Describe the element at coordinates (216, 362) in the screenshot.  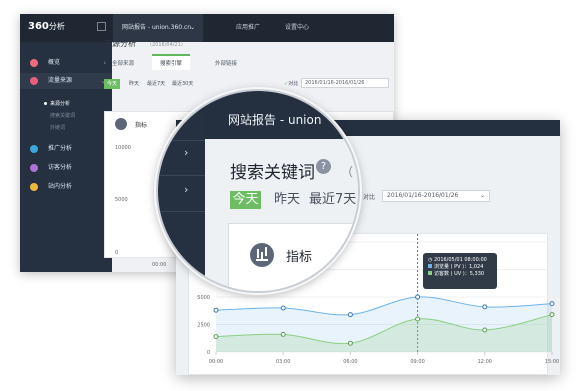
I see `x-tick-label: 00:00` at that location.